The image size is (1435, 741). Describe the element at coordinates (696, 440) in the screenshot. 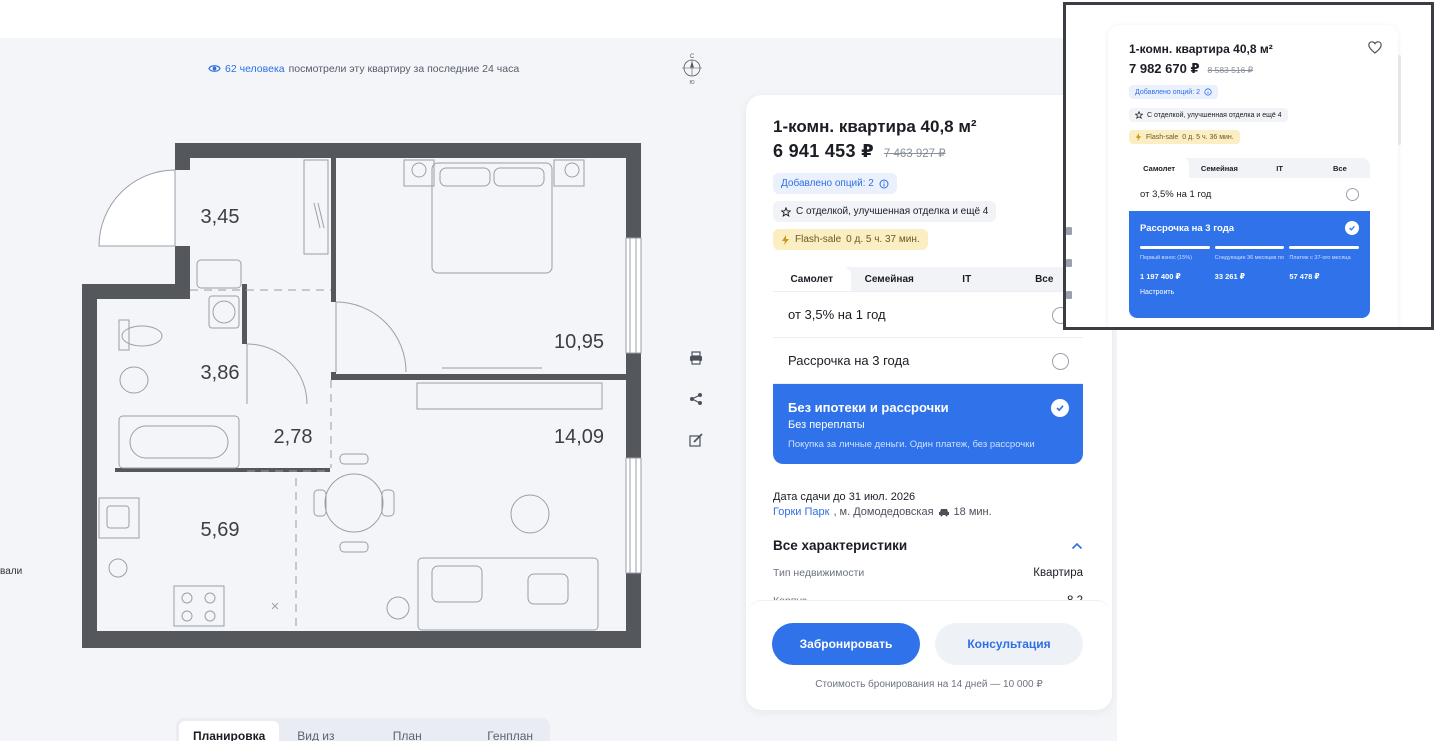

I see `edit-icon` at that location.